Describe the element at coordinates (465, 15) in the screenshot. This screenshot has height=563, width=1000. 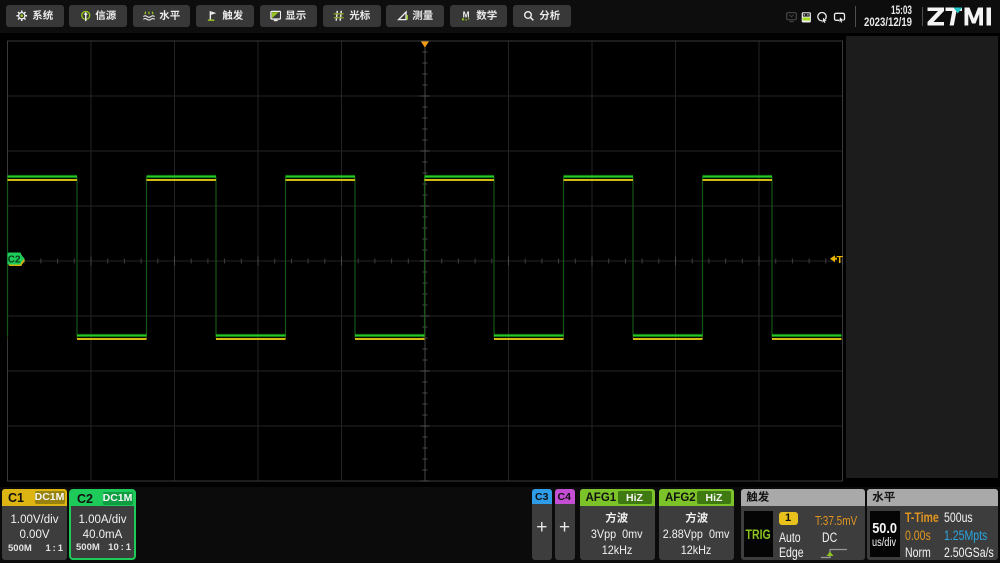
I see `svg-text: M` at that location.